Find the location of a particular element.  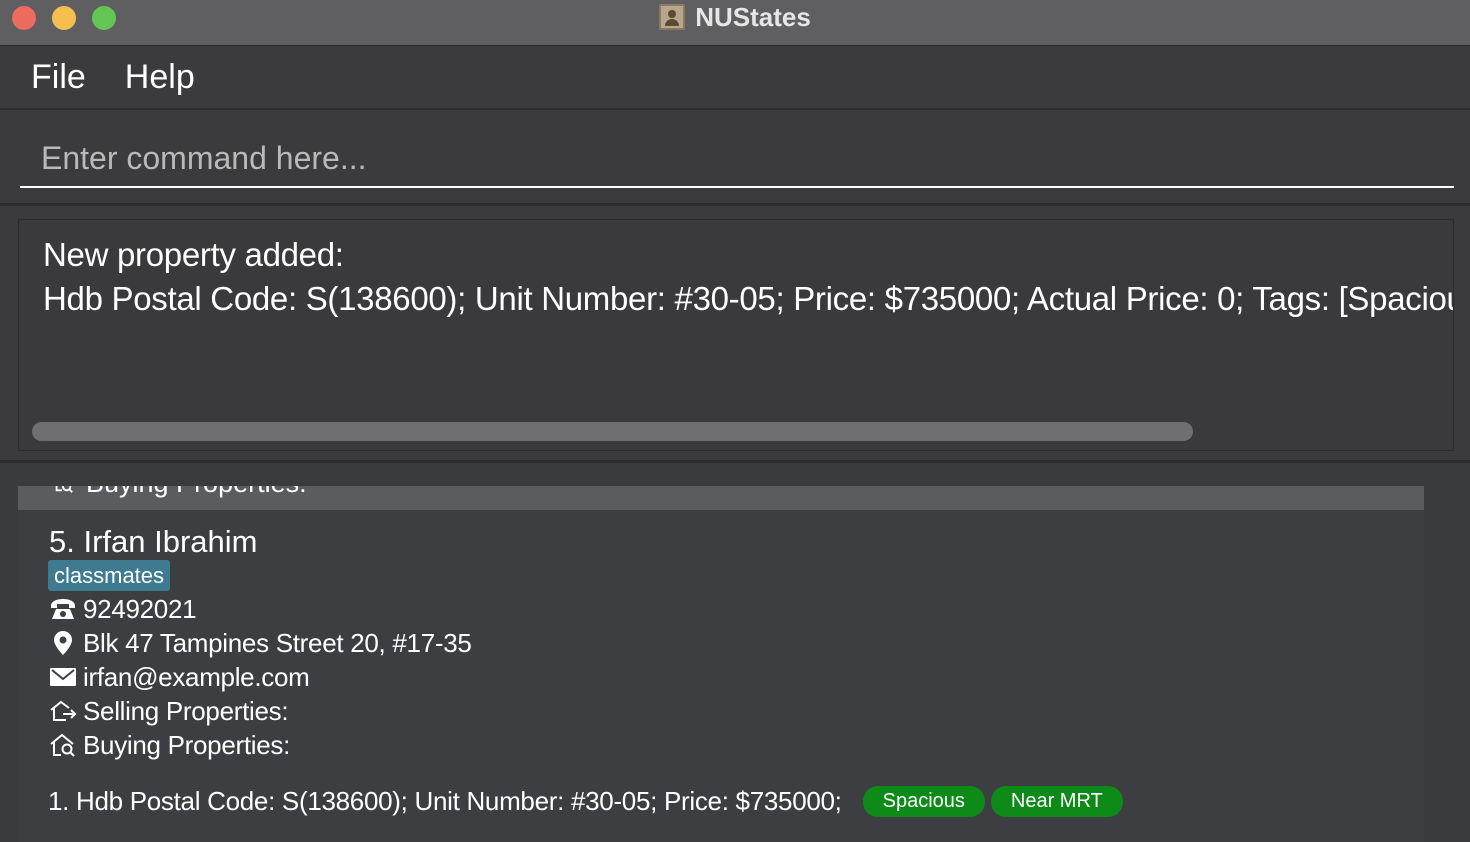

property-tag: Near MRT is located at coordinates (1056, 801).